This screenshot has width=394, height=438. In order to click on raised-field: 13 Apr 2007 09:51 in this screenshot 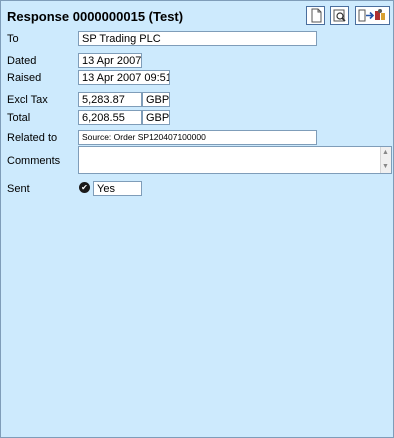, I will do `click(124, 77)`.